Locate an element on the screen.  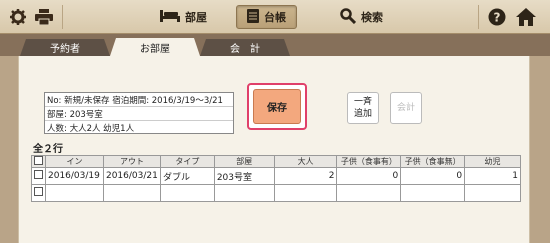
table-row is located at coordinates (276, 193).